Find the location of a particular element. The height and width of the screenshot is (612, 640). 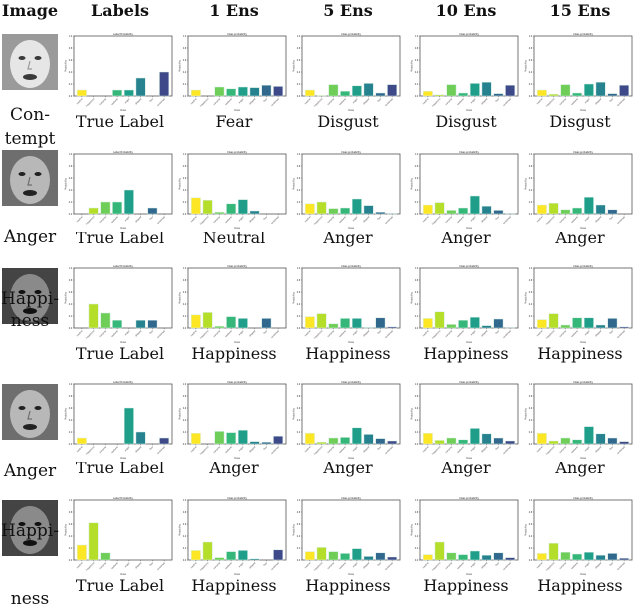

bar-sadness is located at coordinates (345, 323).